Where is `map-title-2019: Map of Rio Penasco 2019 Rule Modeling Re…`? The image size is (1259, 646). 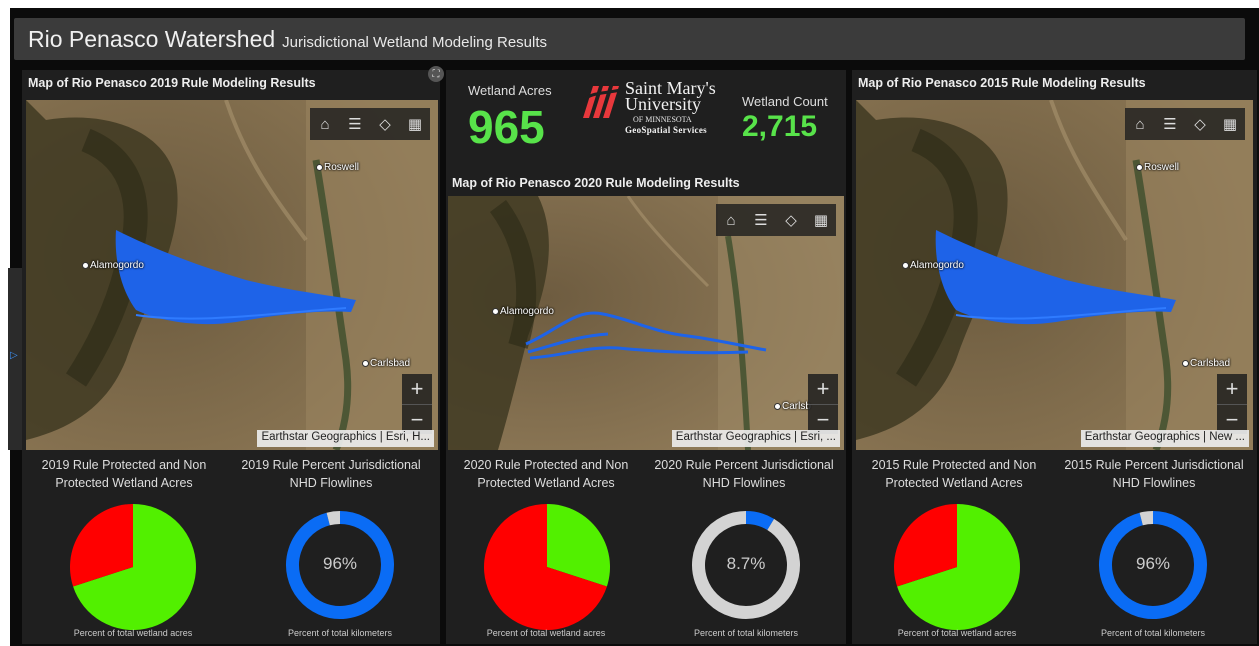 map-title-2019: Map of Rio Penasco 2019 Rule Modeling Re… is located at coordinates (172, 83).